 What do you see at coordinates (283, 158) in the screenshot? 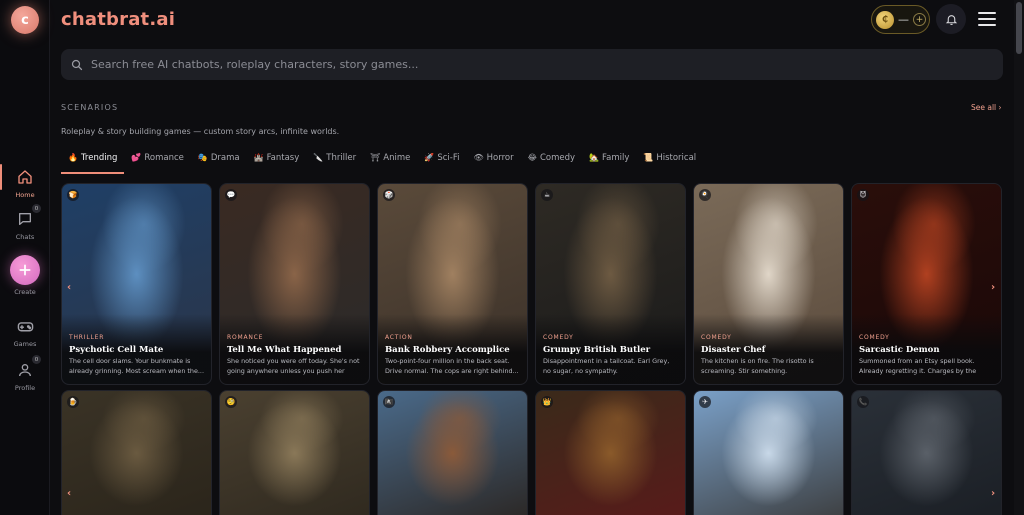
I see `tab-label: Fantasy` at bounding box center [283, 158].